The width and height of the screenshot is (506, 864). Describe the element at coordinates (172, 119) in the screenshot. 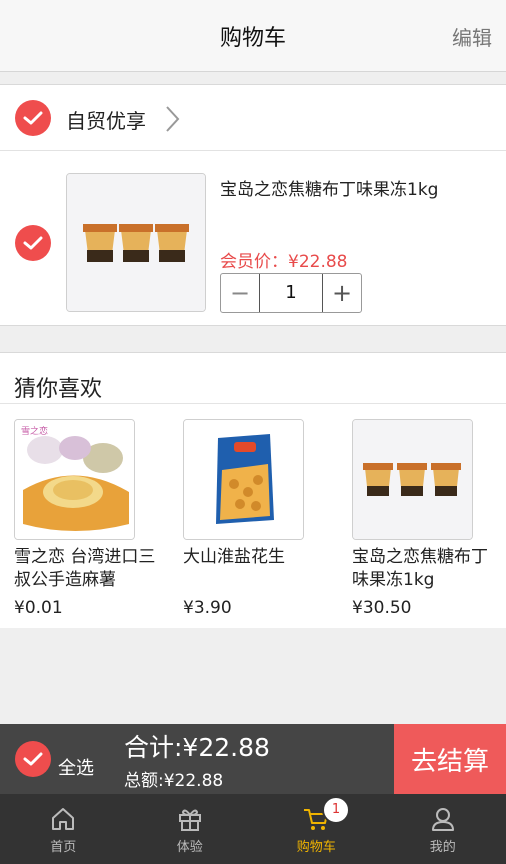

I see `chevron-right-icon` at that location.